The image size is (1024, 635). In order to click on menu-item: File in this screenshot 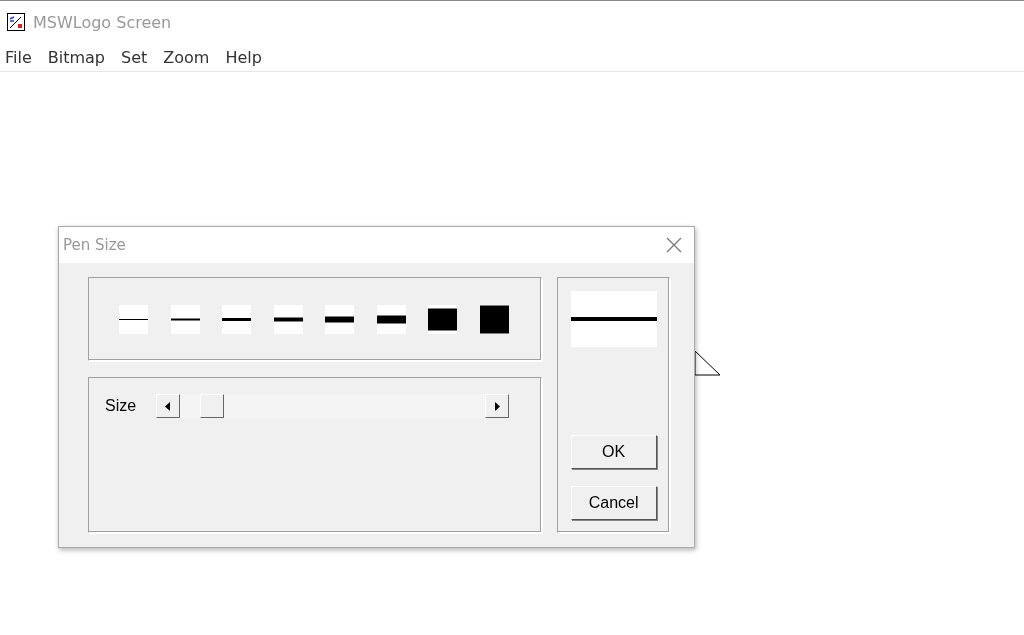, I will do `click(22, 57)`.